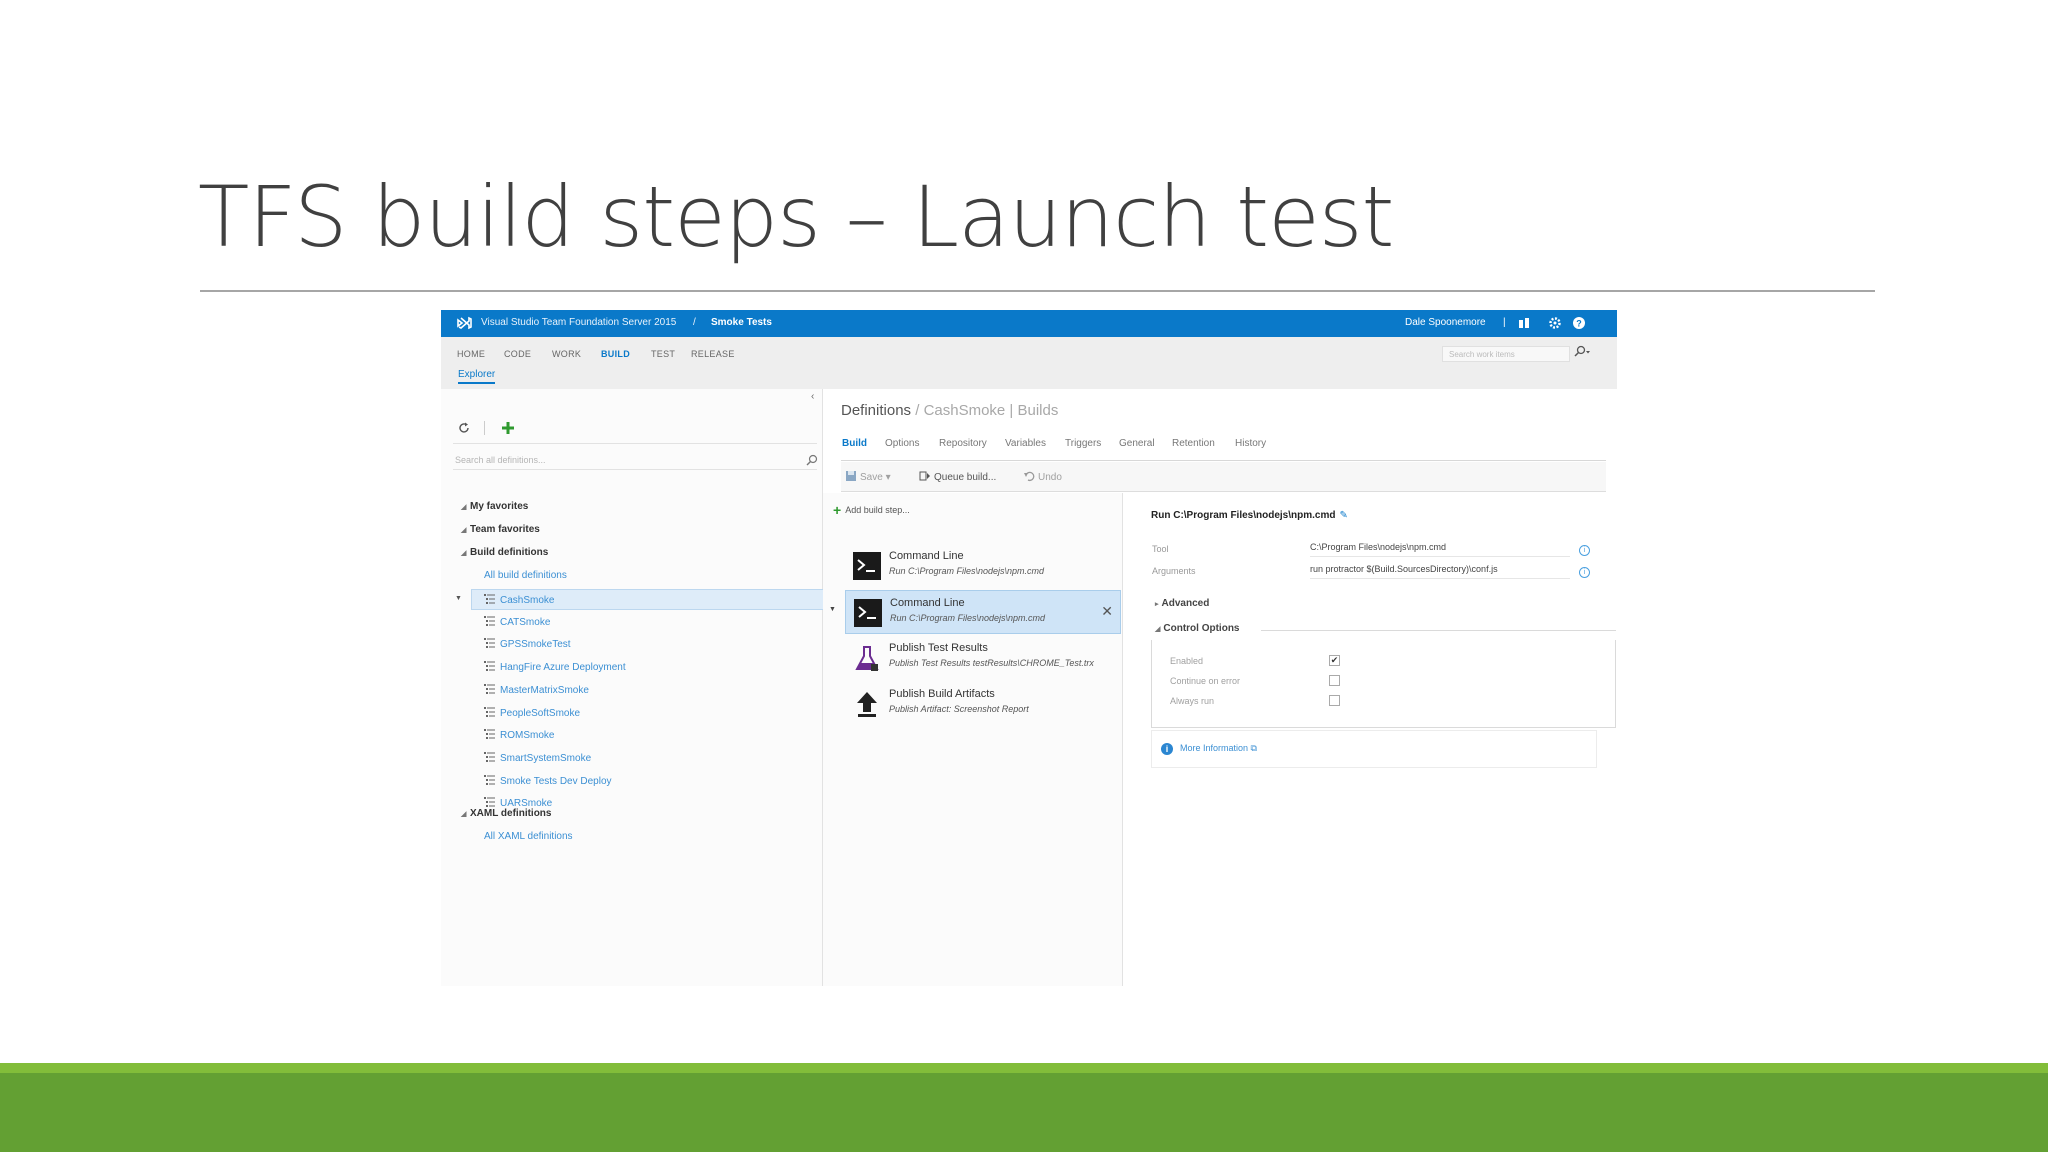 The height and width of the screenshot is (1152, 2048). I want to click on subnav-explorer: Explorer, so click(477, 376).